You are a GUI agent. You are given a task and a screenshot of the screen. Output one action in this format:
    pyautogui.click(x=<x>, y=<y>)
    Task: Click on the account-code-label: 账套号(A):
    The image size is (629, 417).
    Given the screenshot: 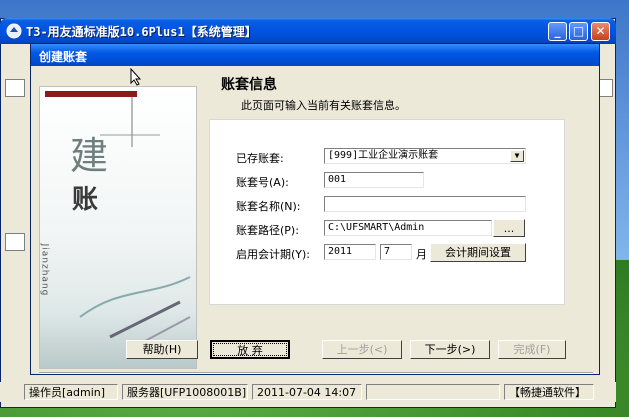 What is the action you would take?
    pyautogui.click(x=262, y=182)
    